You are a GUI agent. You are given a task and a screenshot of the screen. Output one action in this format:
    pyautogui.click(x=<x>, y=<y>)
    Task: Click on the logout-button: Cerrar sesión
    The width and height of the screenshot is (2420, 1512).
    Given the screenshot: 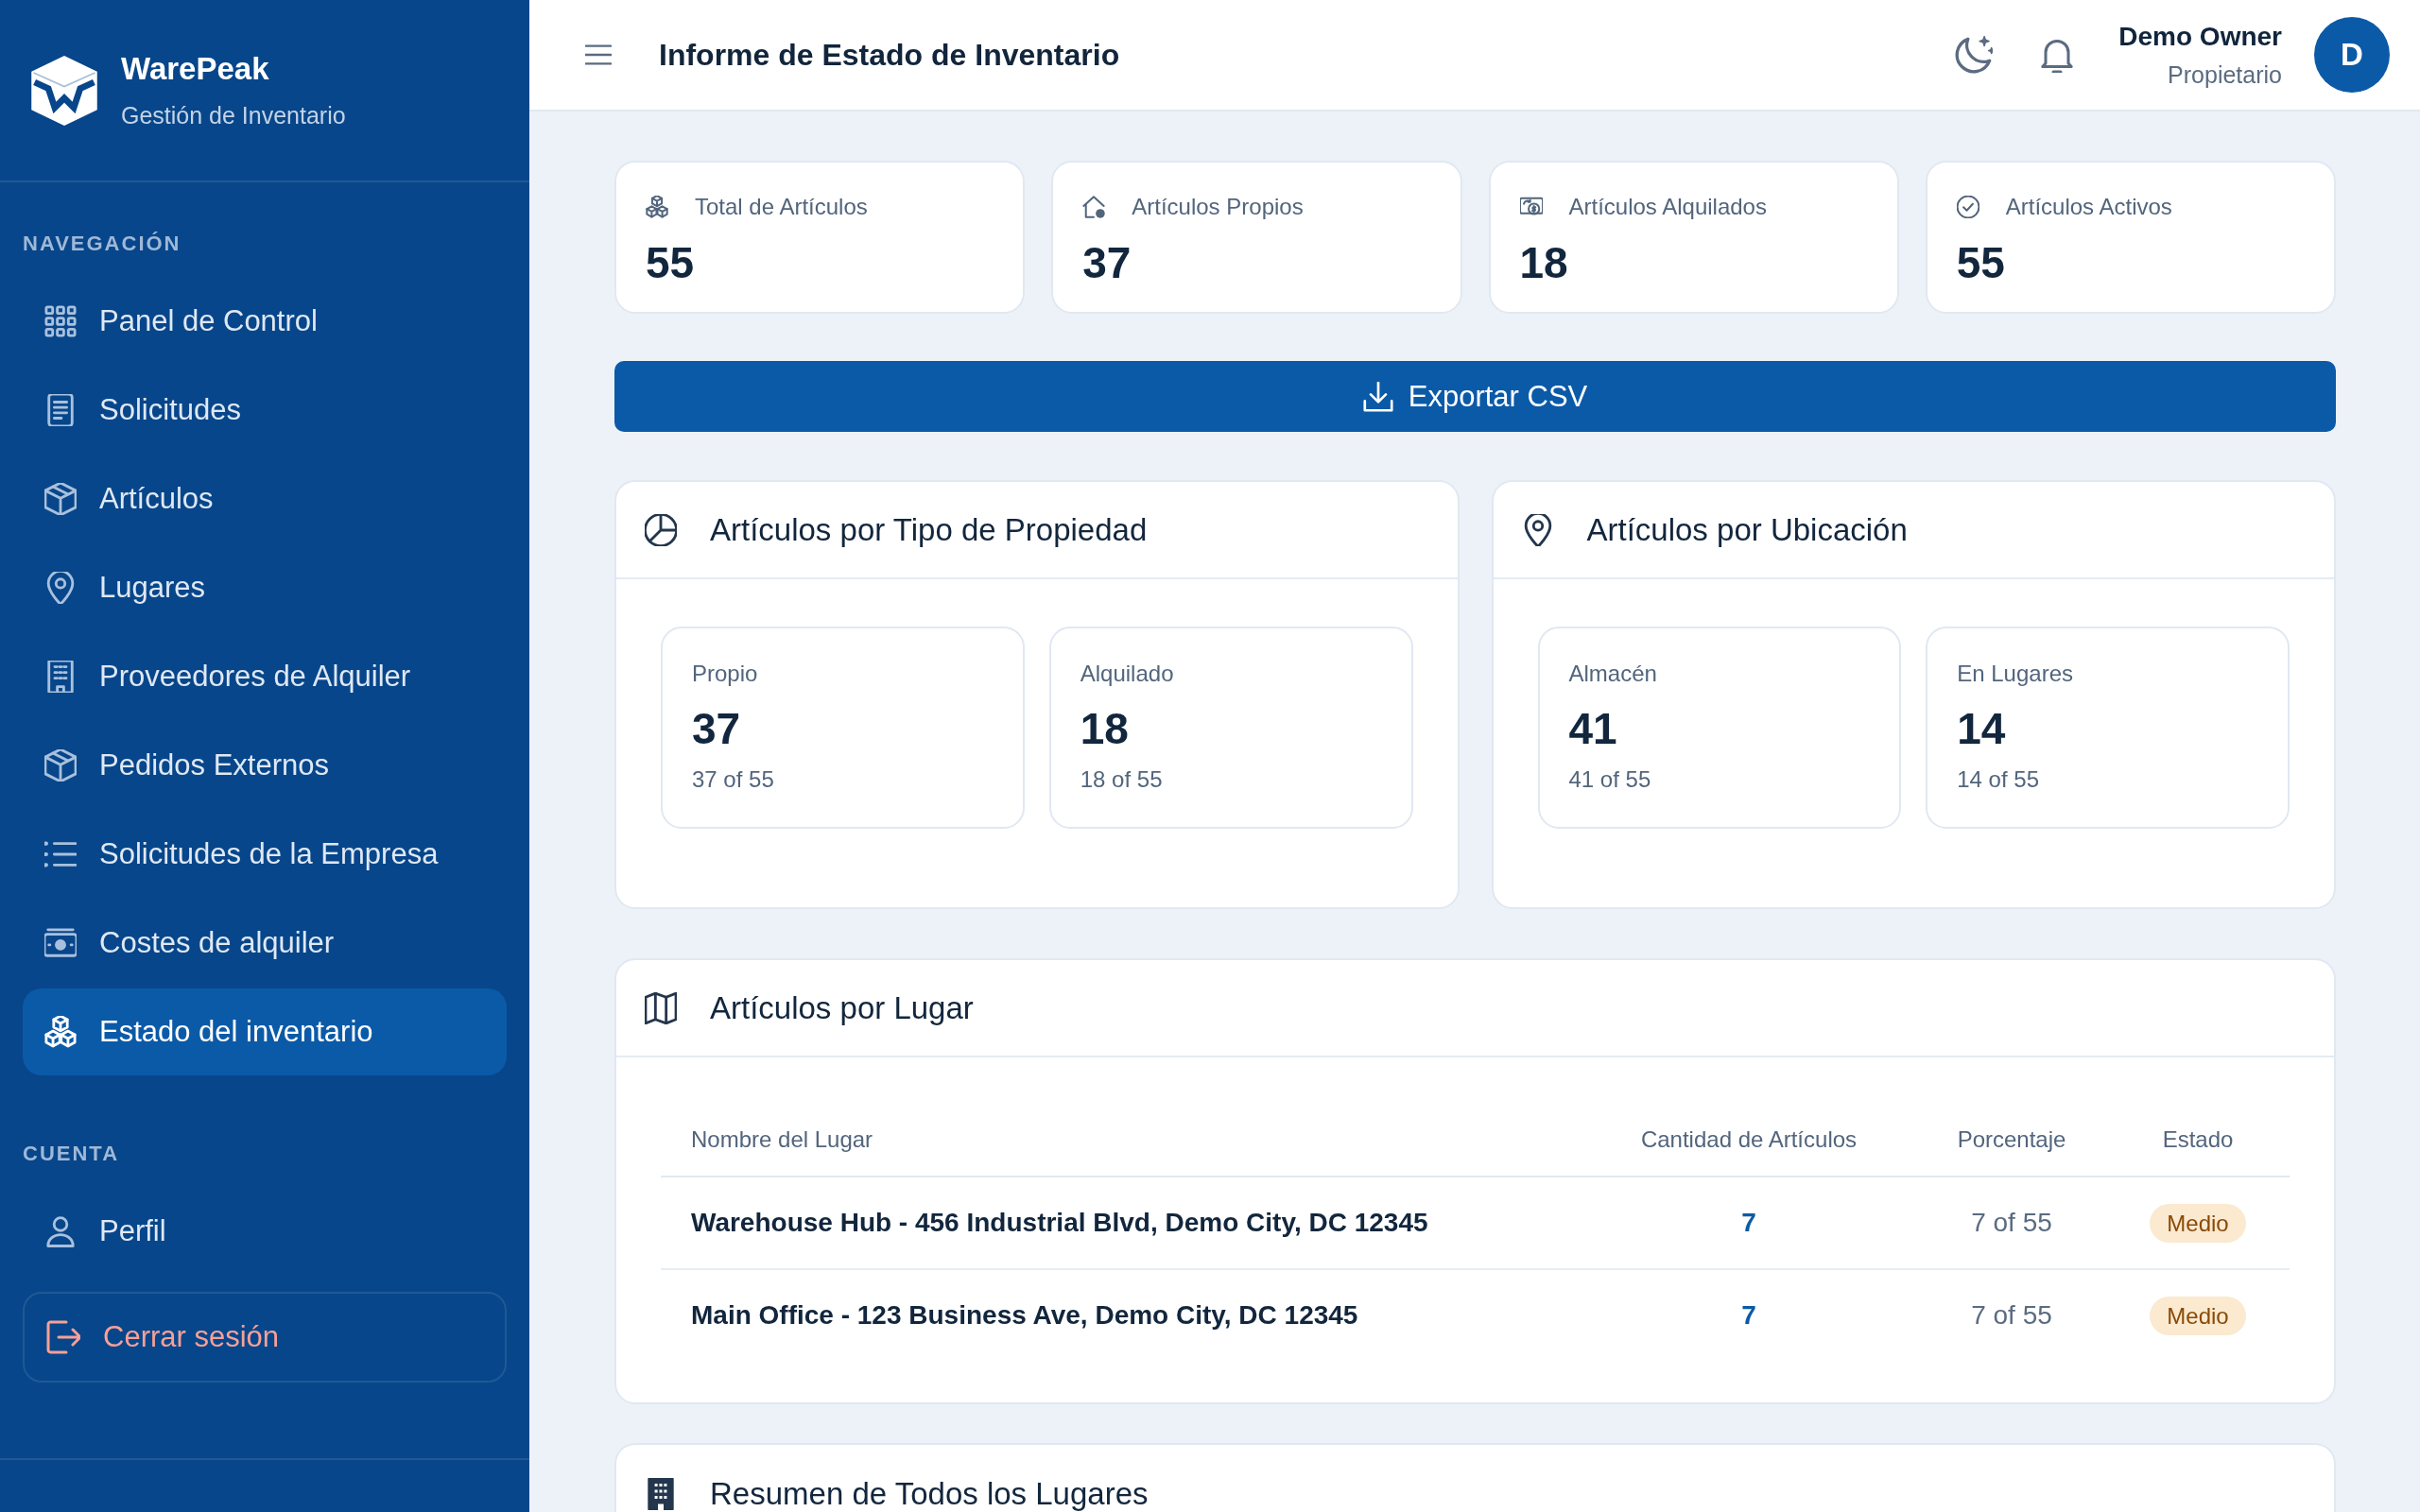 What is the action you would take?
    pyautogui.click(x=265, y=1337)
    